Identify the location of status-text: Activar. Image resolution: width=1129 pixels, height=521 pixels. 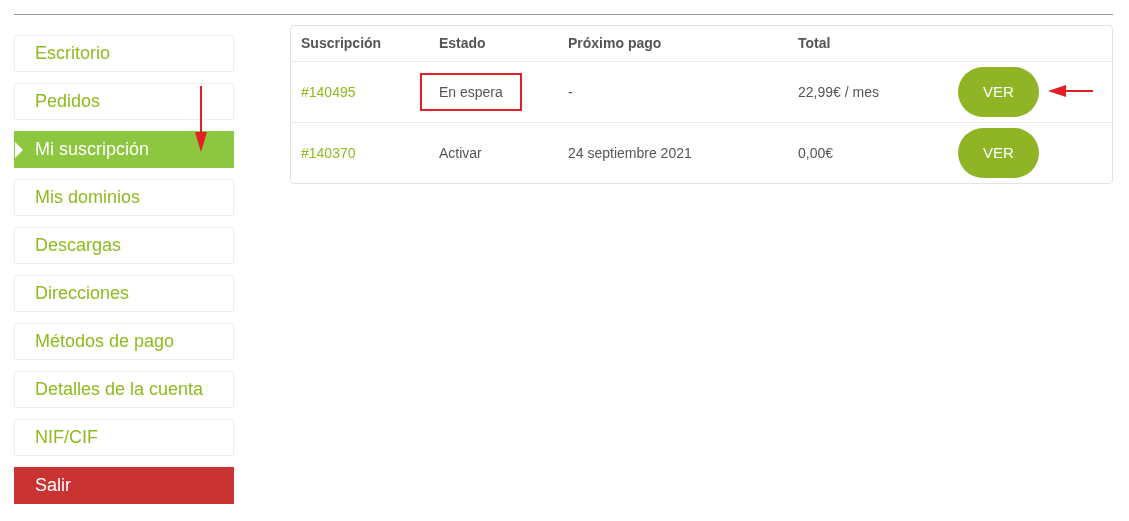
(460, 153).